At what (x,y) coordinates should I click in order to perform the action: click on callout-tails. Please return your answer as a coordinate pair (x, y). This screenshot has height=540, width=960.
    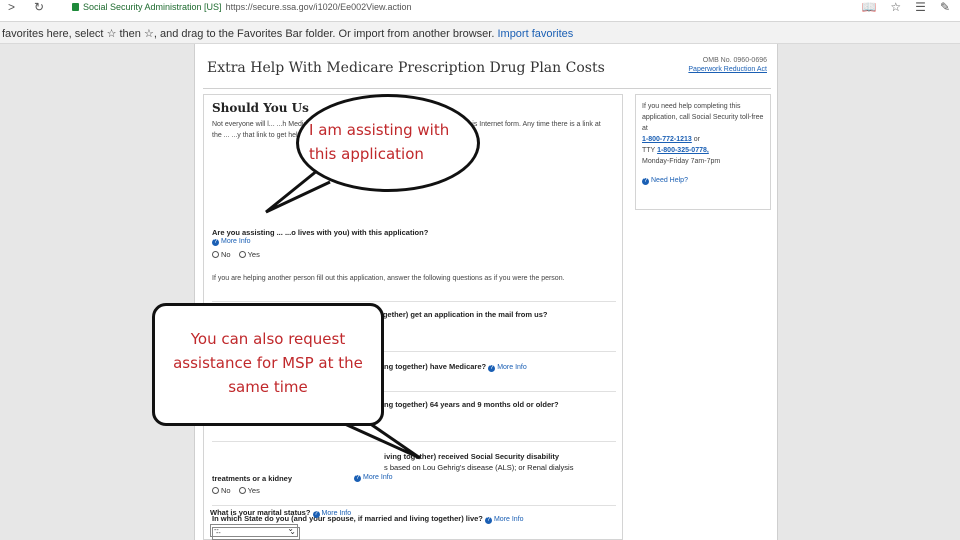
    Looking at the image, I should click on (343, 314).